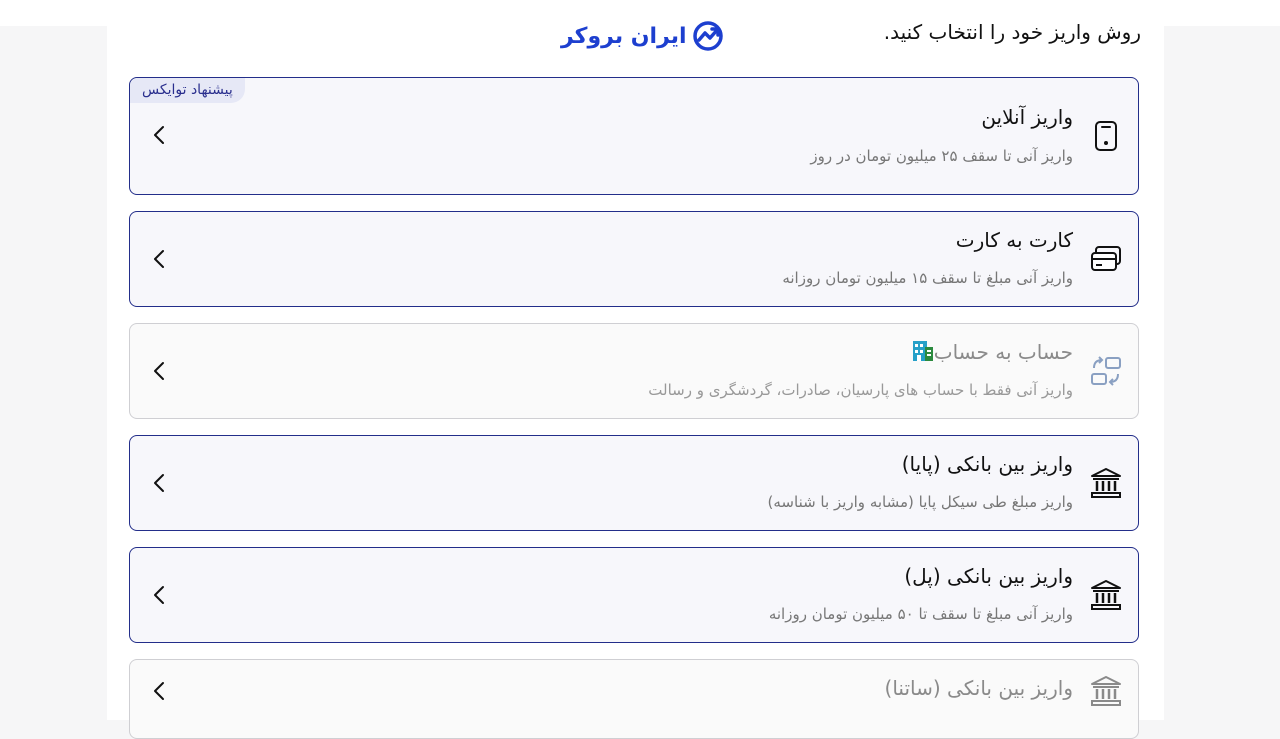  I want to click on recommended-badge: پیشنهاد توایکس, so click(187, 90).